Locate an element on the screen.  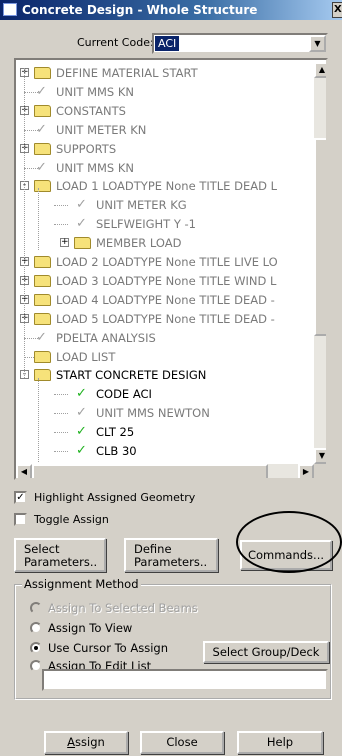
select-parameters-button: Select Parameters.. is located at coordinates (60, 555).